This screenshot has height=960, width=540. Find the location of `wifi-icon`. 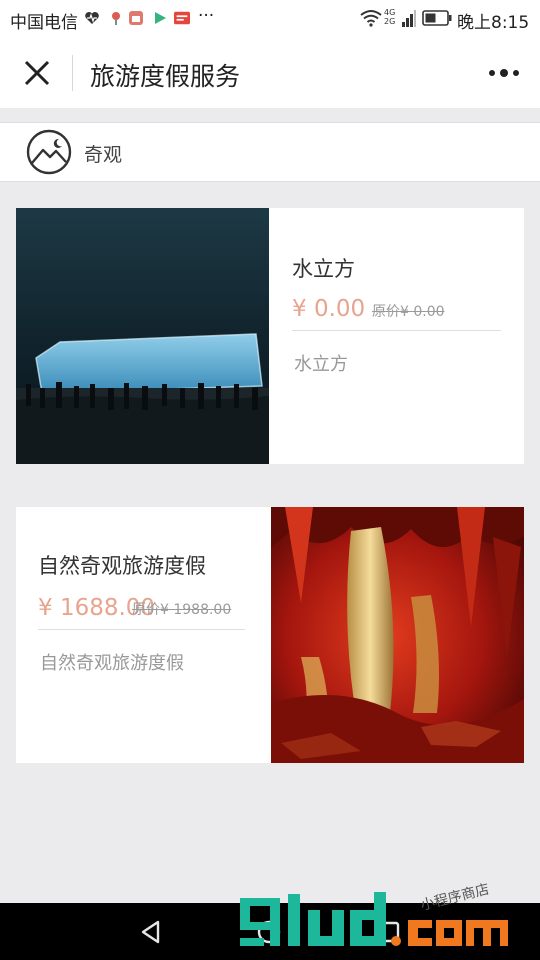

wifi-icon is located at coordinates (371, 18).